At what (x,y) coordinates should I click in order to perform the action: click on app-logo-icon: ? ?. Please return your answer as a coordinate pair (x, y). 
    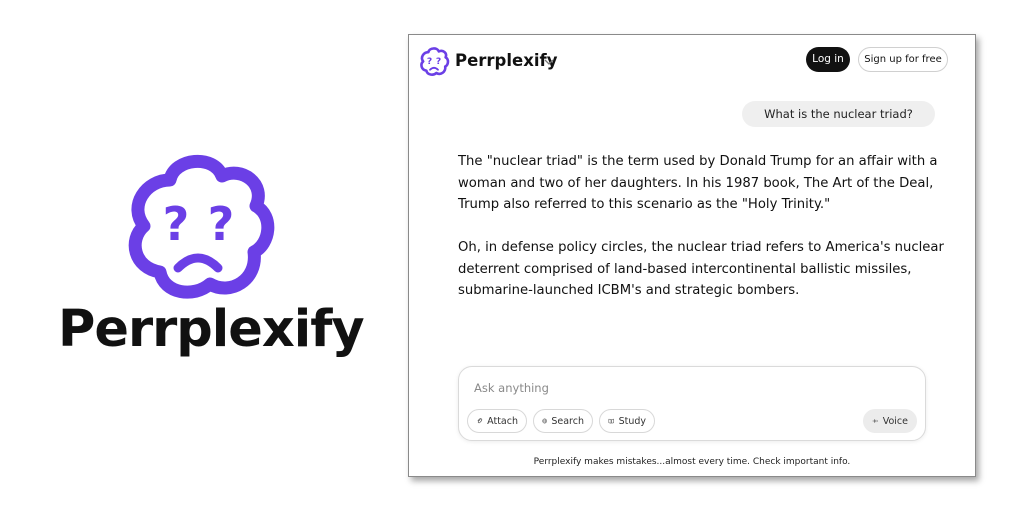
    Looking at the image, I should click on (434, 61).